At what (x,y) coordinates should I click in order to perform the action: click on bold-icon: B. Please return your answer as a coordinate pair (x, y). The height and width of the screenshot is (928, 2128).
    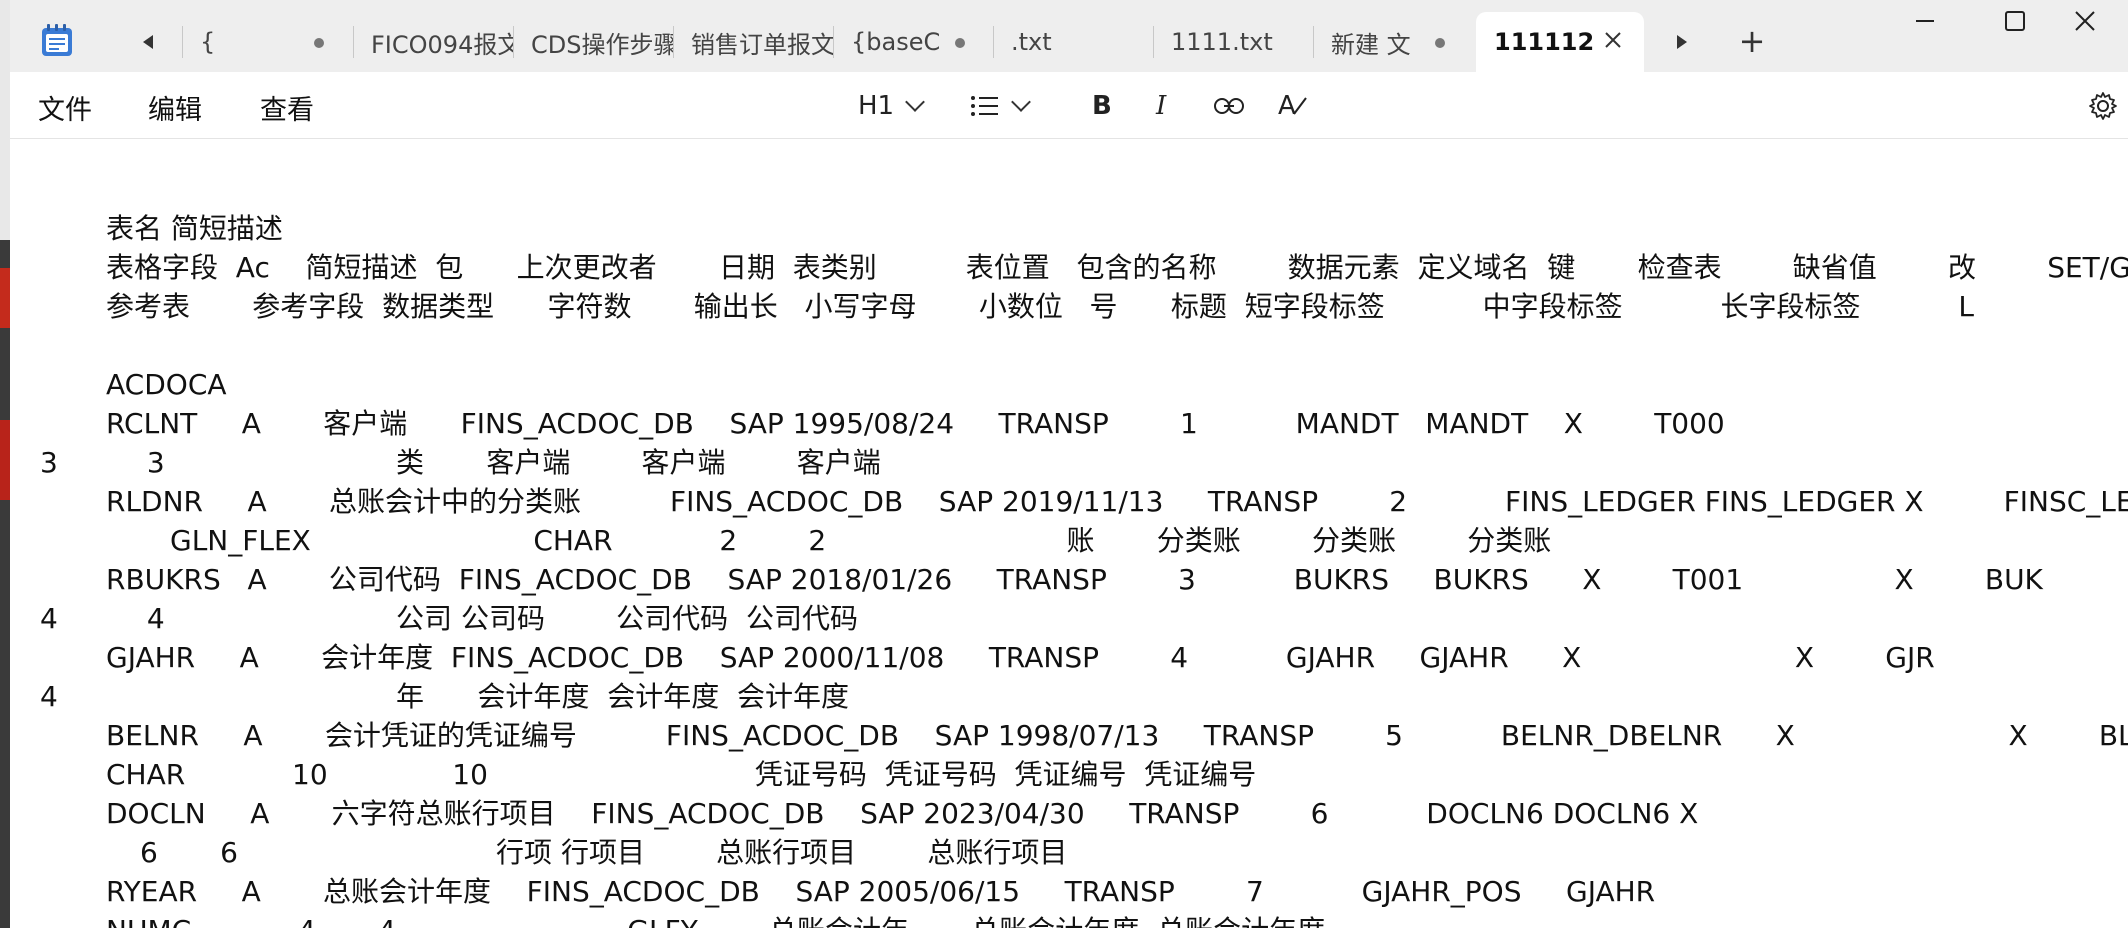
    Looking at the image, I should click on (1102, 106).